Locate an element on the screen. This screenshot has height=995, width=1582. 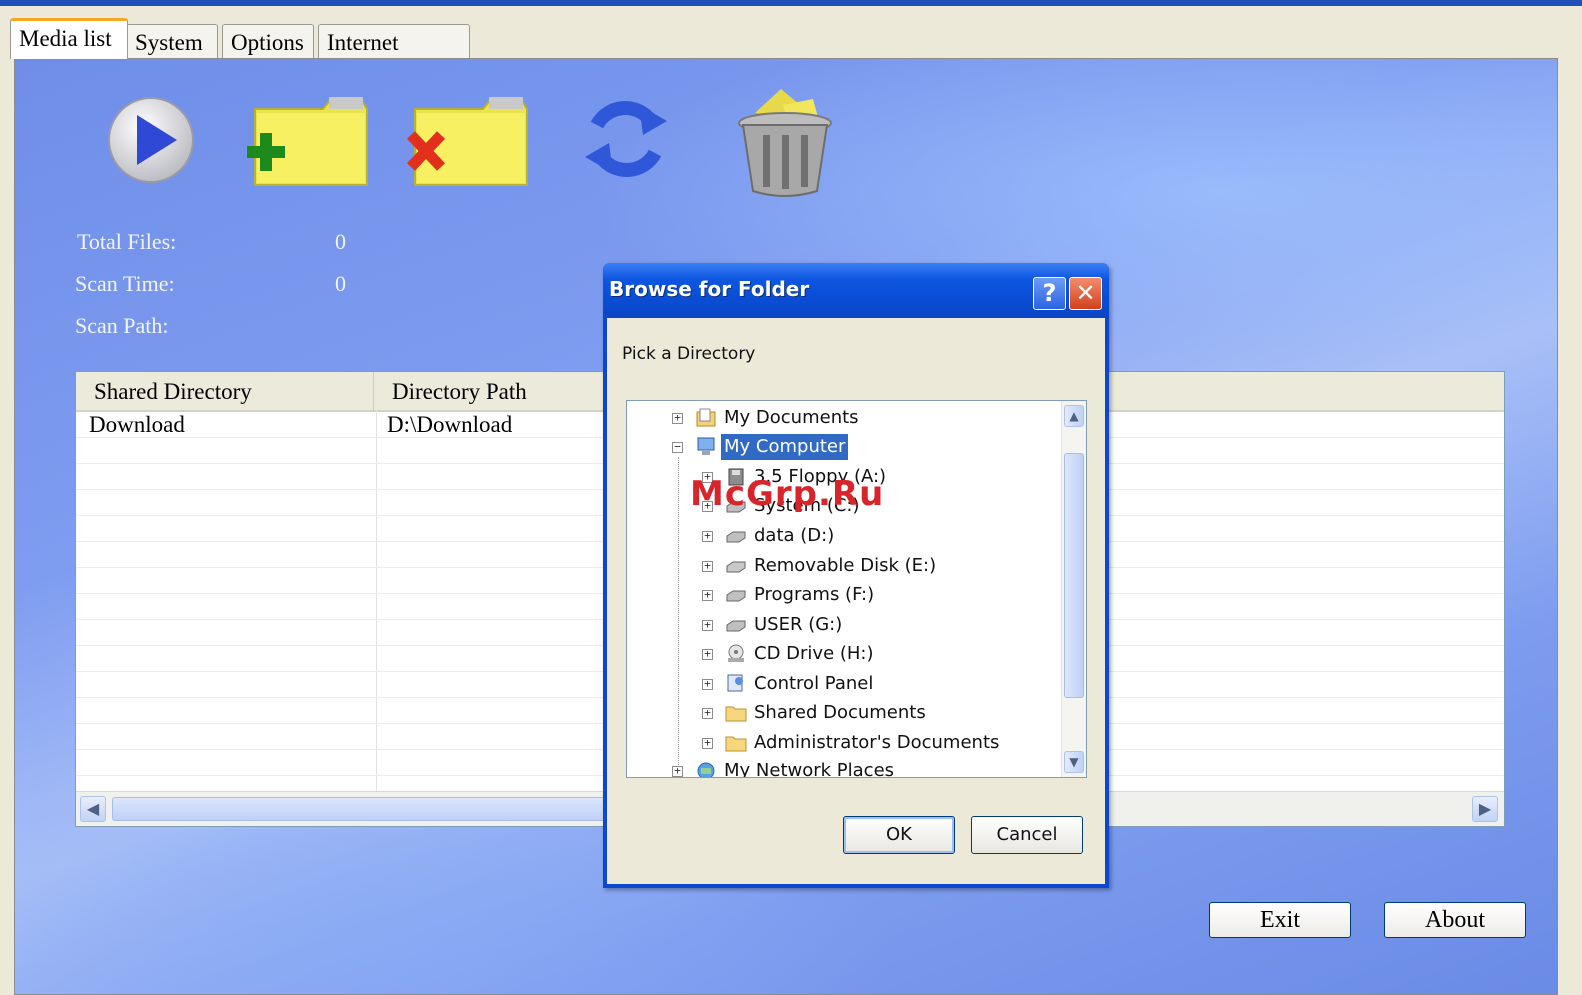
trash-icon is located at coordinates (785, 143).